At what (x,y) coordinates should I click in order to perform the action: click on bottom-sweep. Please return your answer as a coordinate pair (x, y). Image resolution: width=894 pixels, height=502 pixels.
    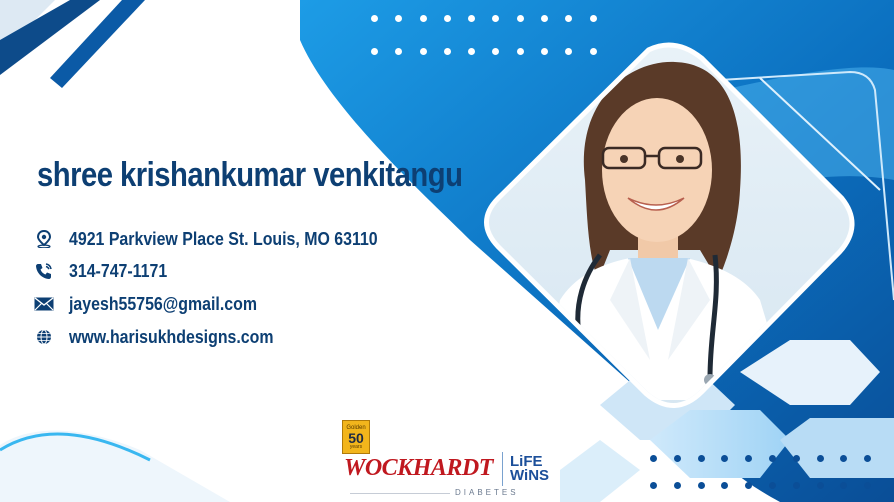
    Looking at the image, I should click on (115, 466).